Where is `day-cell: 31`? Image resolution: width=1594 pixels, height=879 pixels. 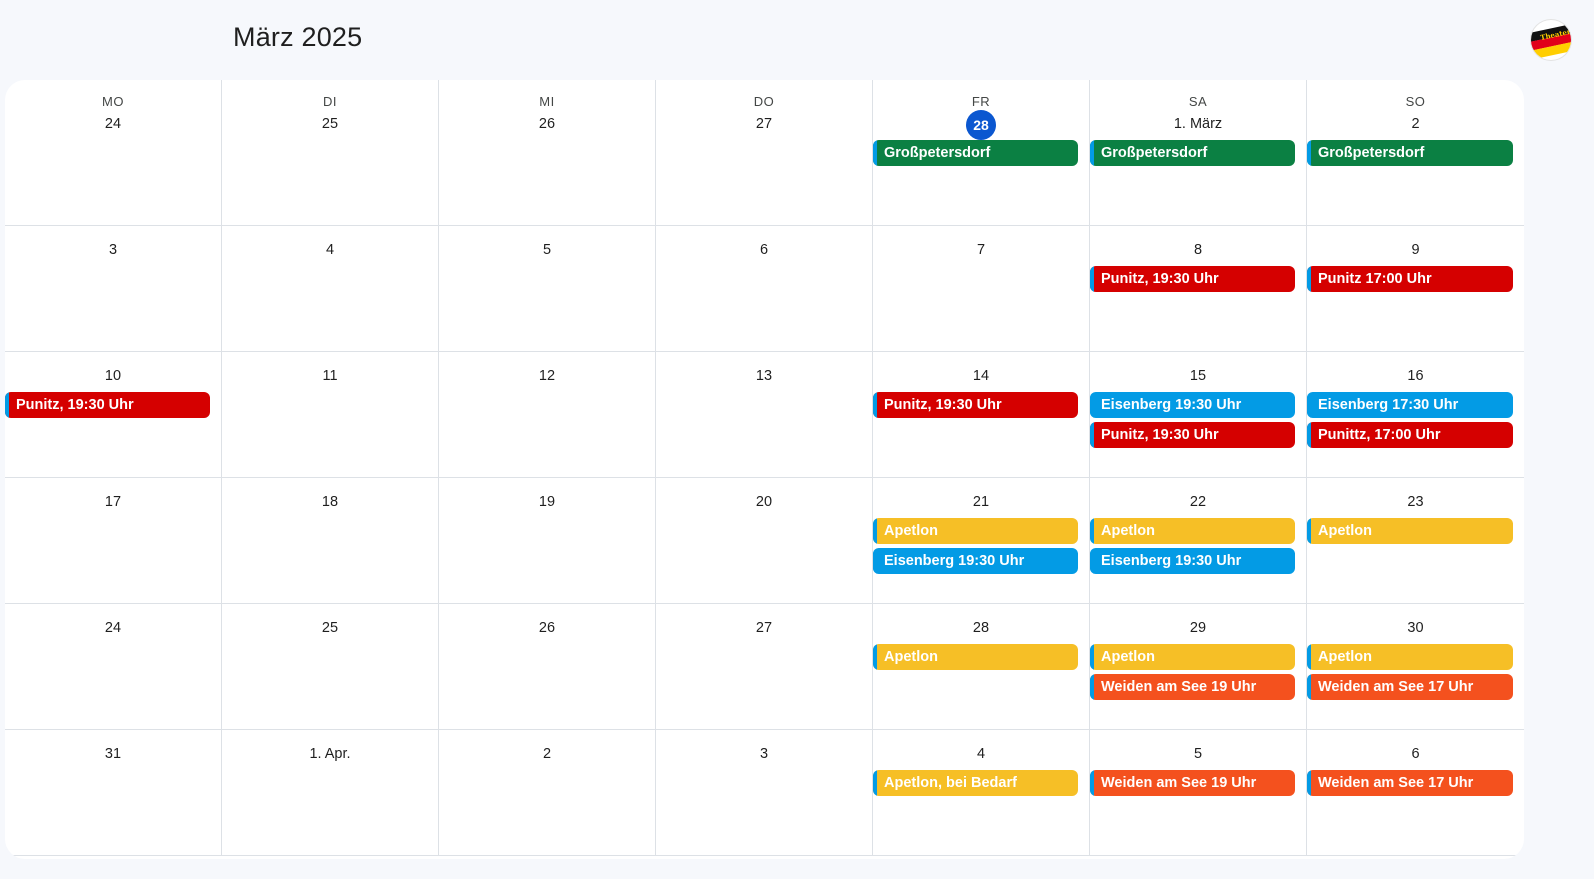
day-cell: 31 is located at coordinates (113, 793).